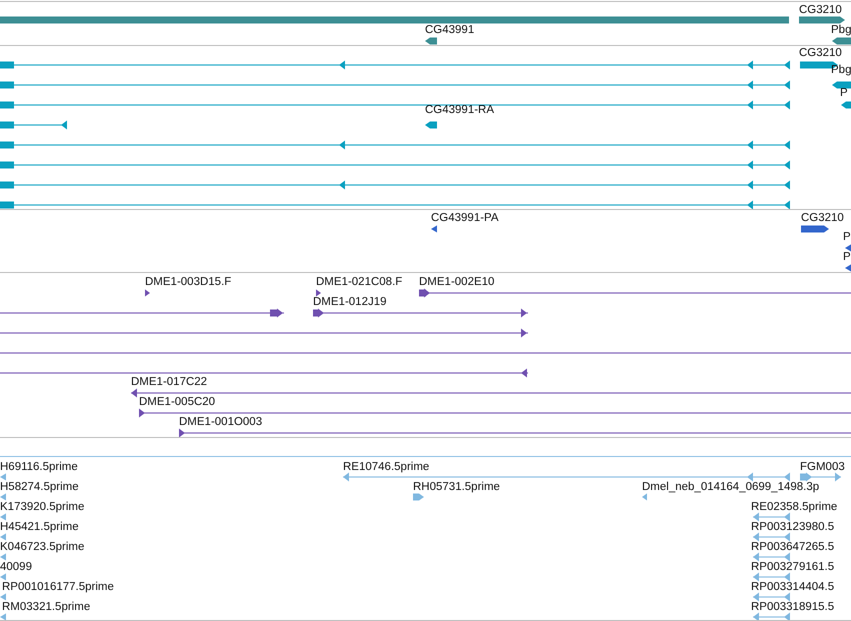  I want to click on feature-label: CG43991, so click(449, 30).